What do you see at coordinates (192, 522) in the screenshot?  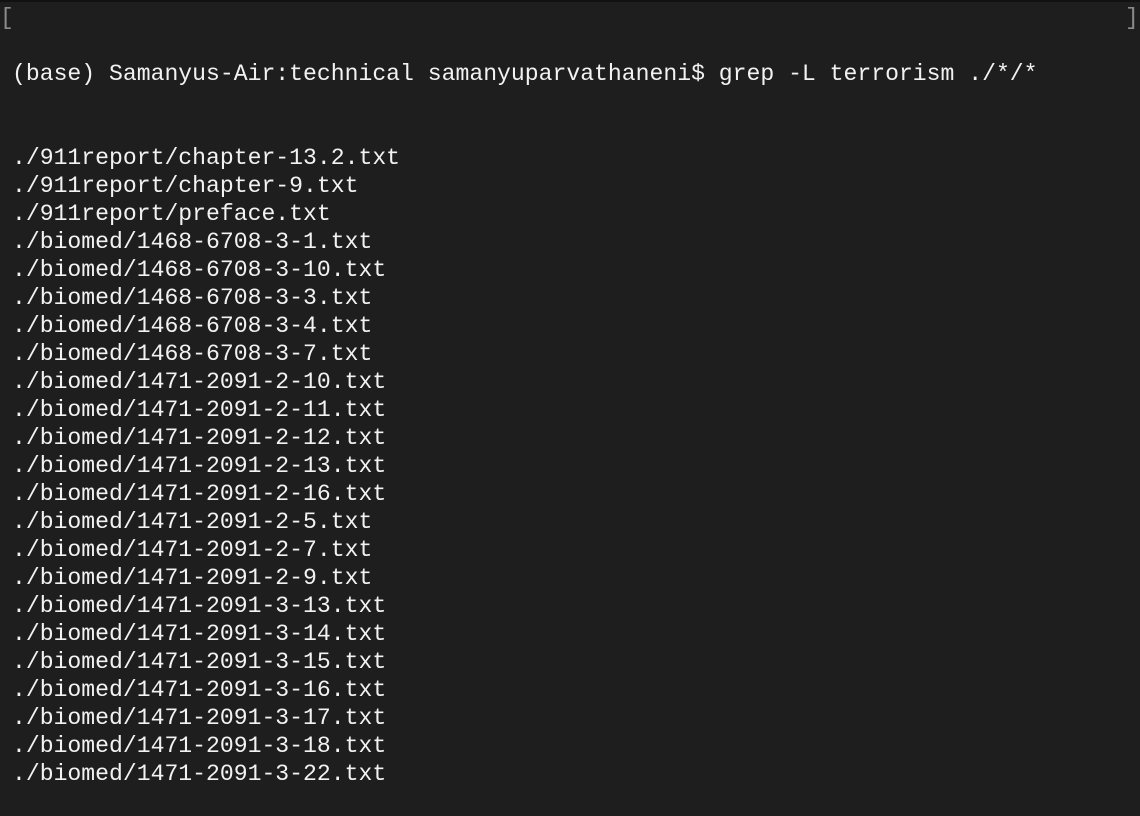 I see `output-line: ./biomed/1471-2091-2-5.txt` at bounding box center [192, 522].